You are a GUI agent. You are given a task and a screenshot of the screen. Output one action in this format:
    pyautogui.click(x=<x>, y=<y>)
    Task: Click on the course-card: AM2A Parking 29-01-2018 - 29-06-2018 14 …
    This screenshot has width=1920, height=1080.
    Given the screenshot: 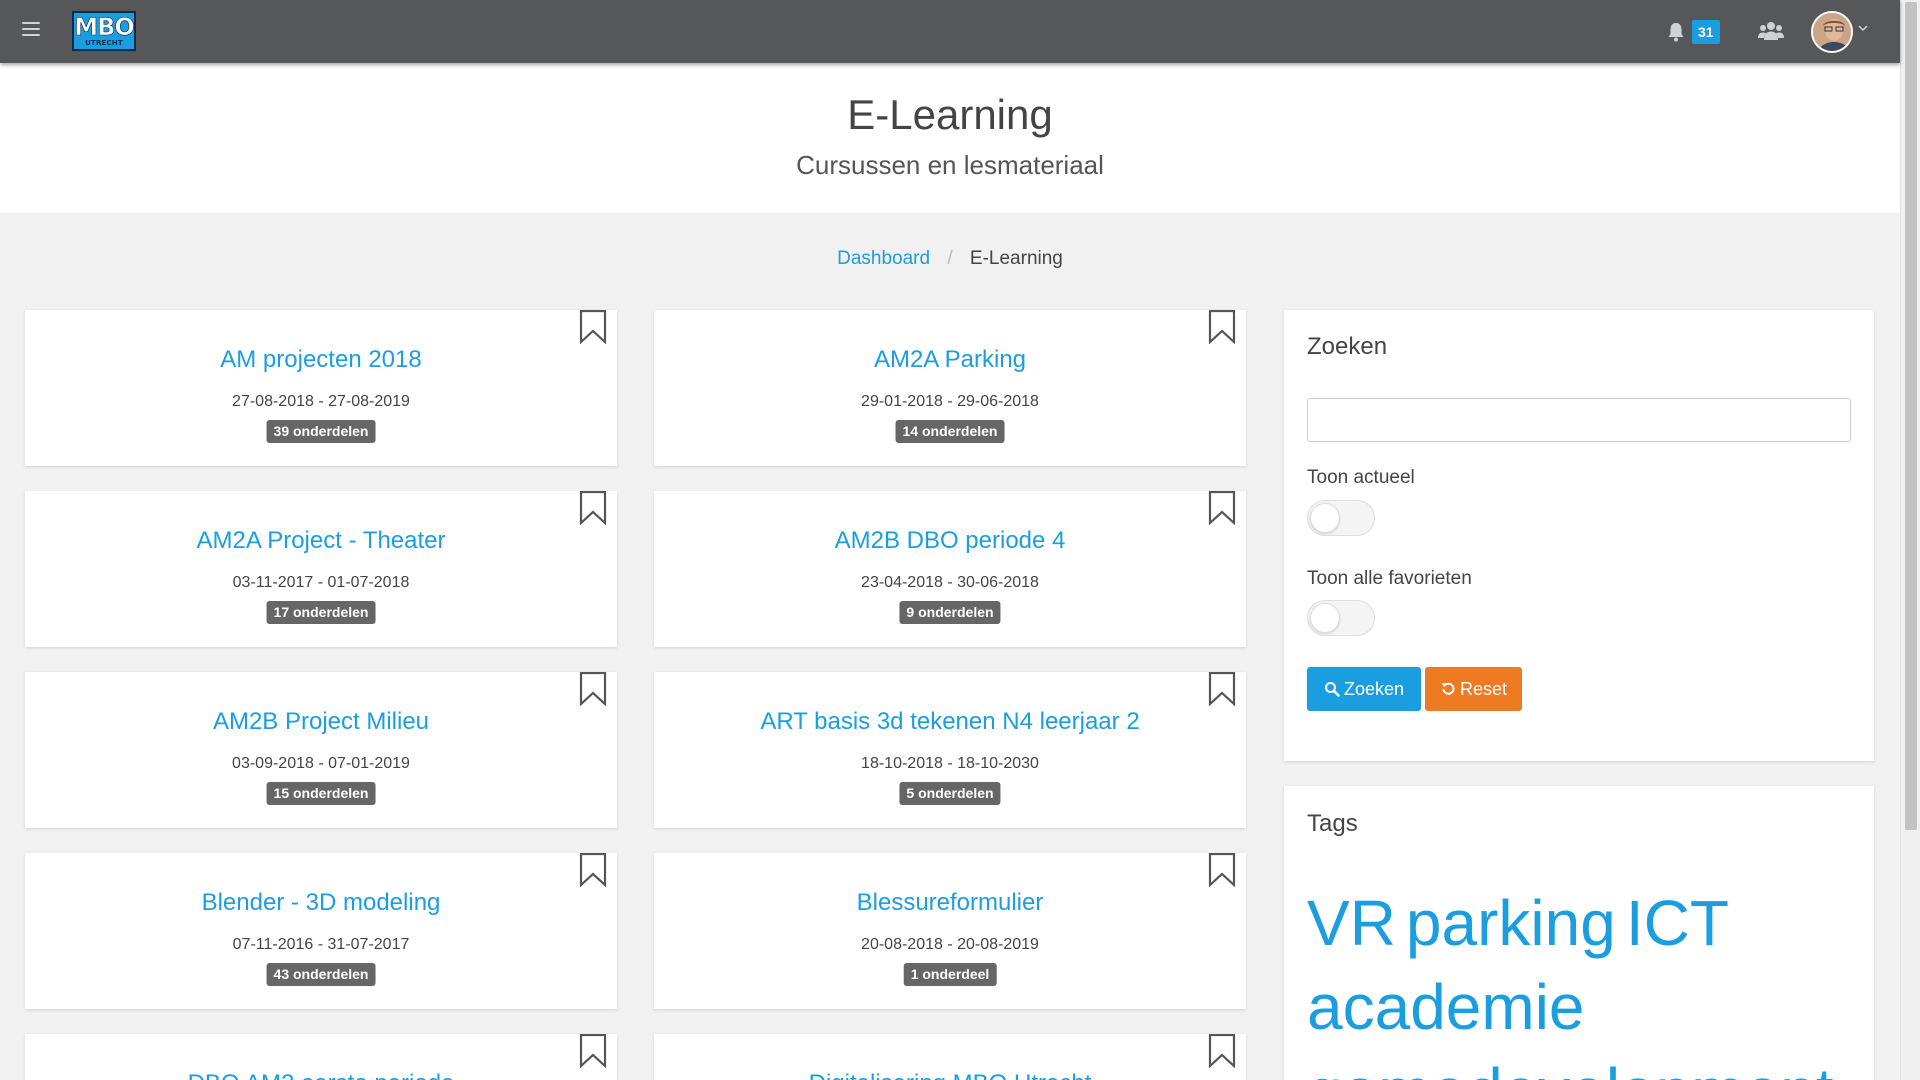 What is the action you would take?
    pyautogui.click(x=950, y=388)
    